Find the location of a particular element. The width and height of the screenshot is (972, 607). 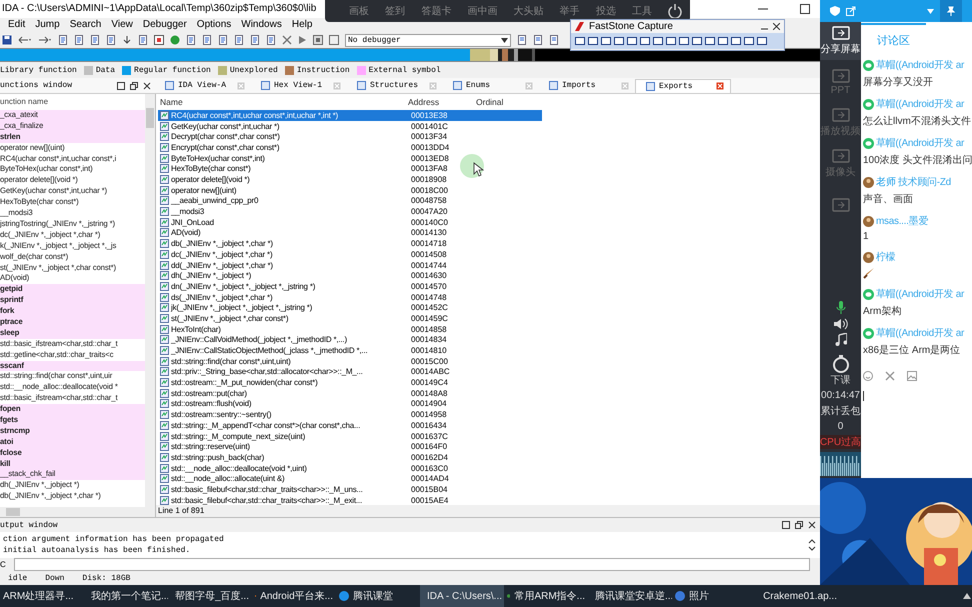

table-row: std::ostream::_M_put_nowiden(char const*) 000149C4 is located at coordinates (350, 382).